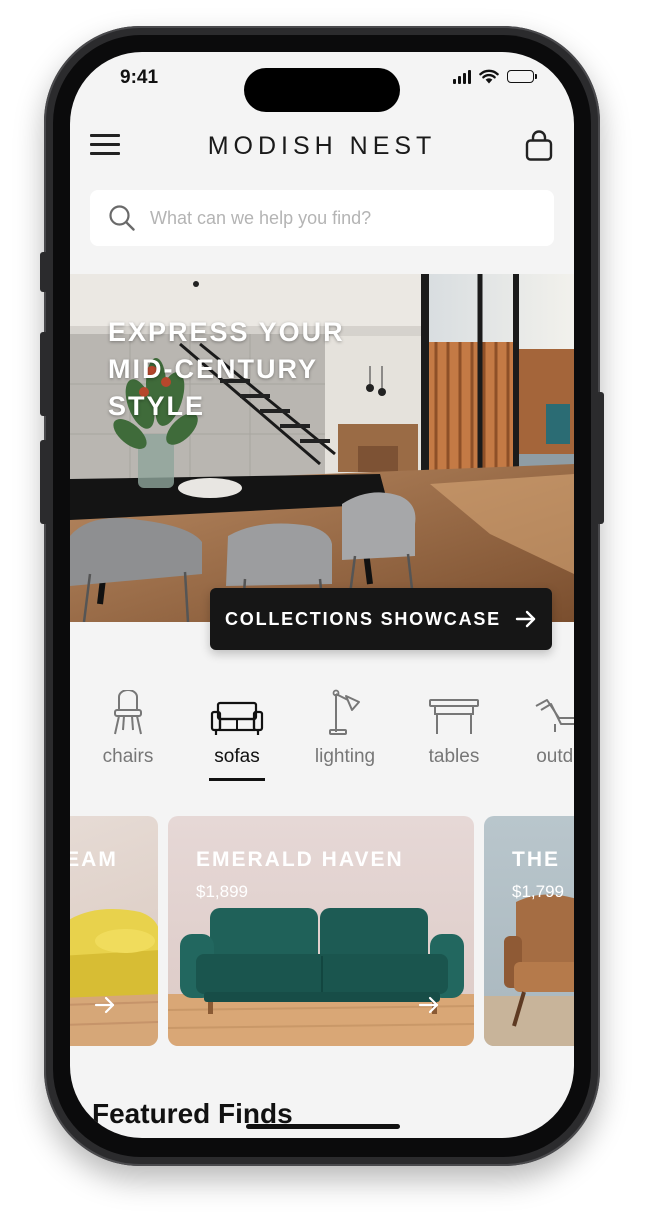 This screenshot has height=1224, width=646. What do you see at coordinates (344, 712) in the screenshot?
I see `lamp-icon` at bounding box center [344, 712].